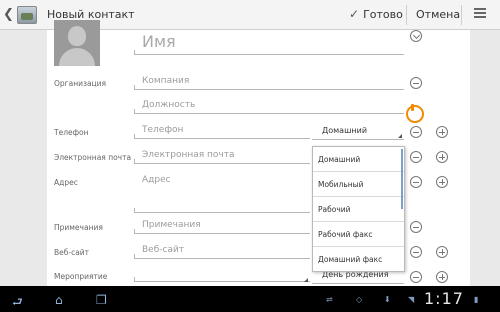 This screenshot has width=500, height=312. I want to click on event-input, so click(222, 275).